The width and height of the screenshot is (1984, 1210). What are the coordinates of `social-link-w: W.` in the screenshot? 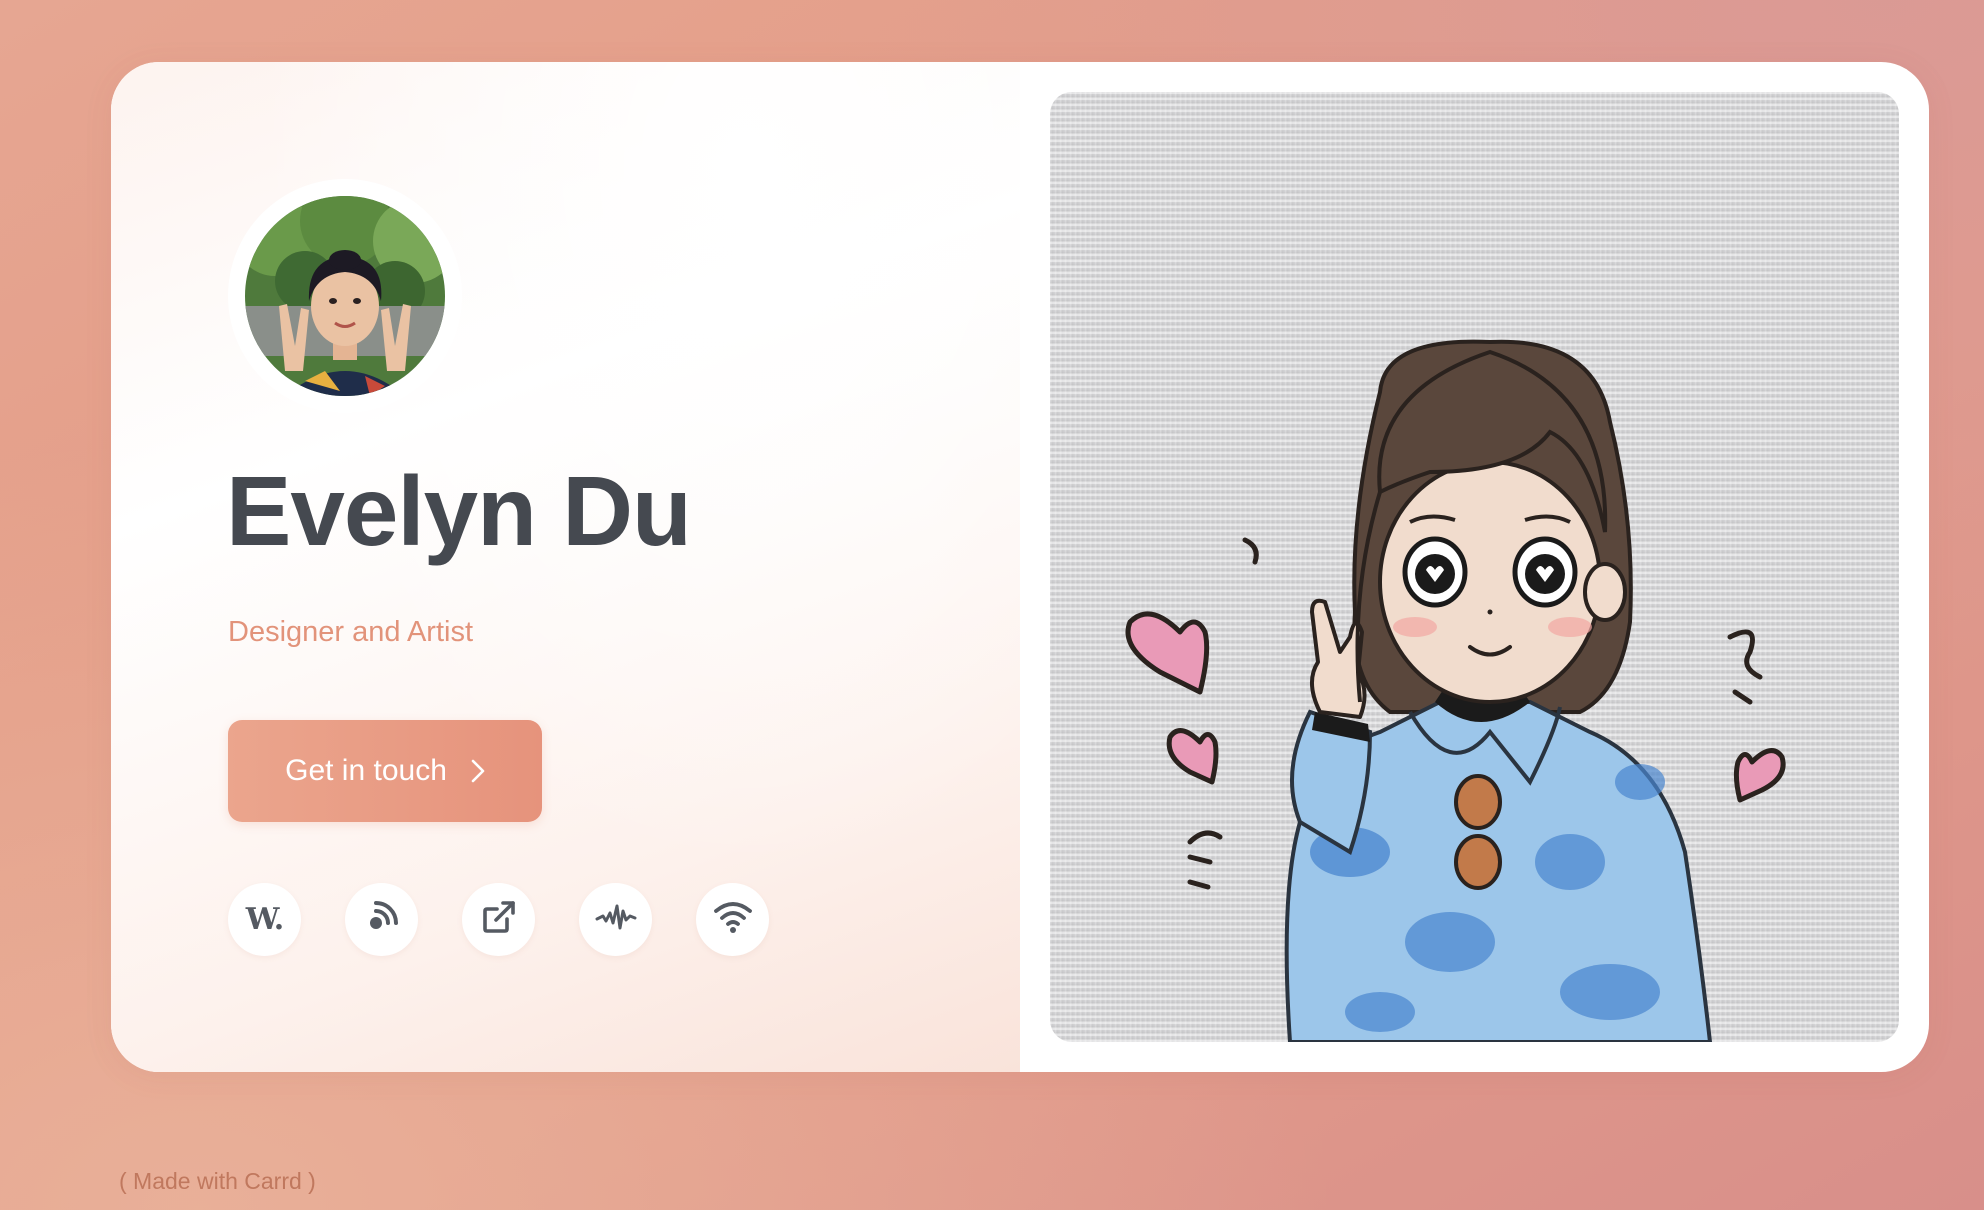 It's located at (264, 919).